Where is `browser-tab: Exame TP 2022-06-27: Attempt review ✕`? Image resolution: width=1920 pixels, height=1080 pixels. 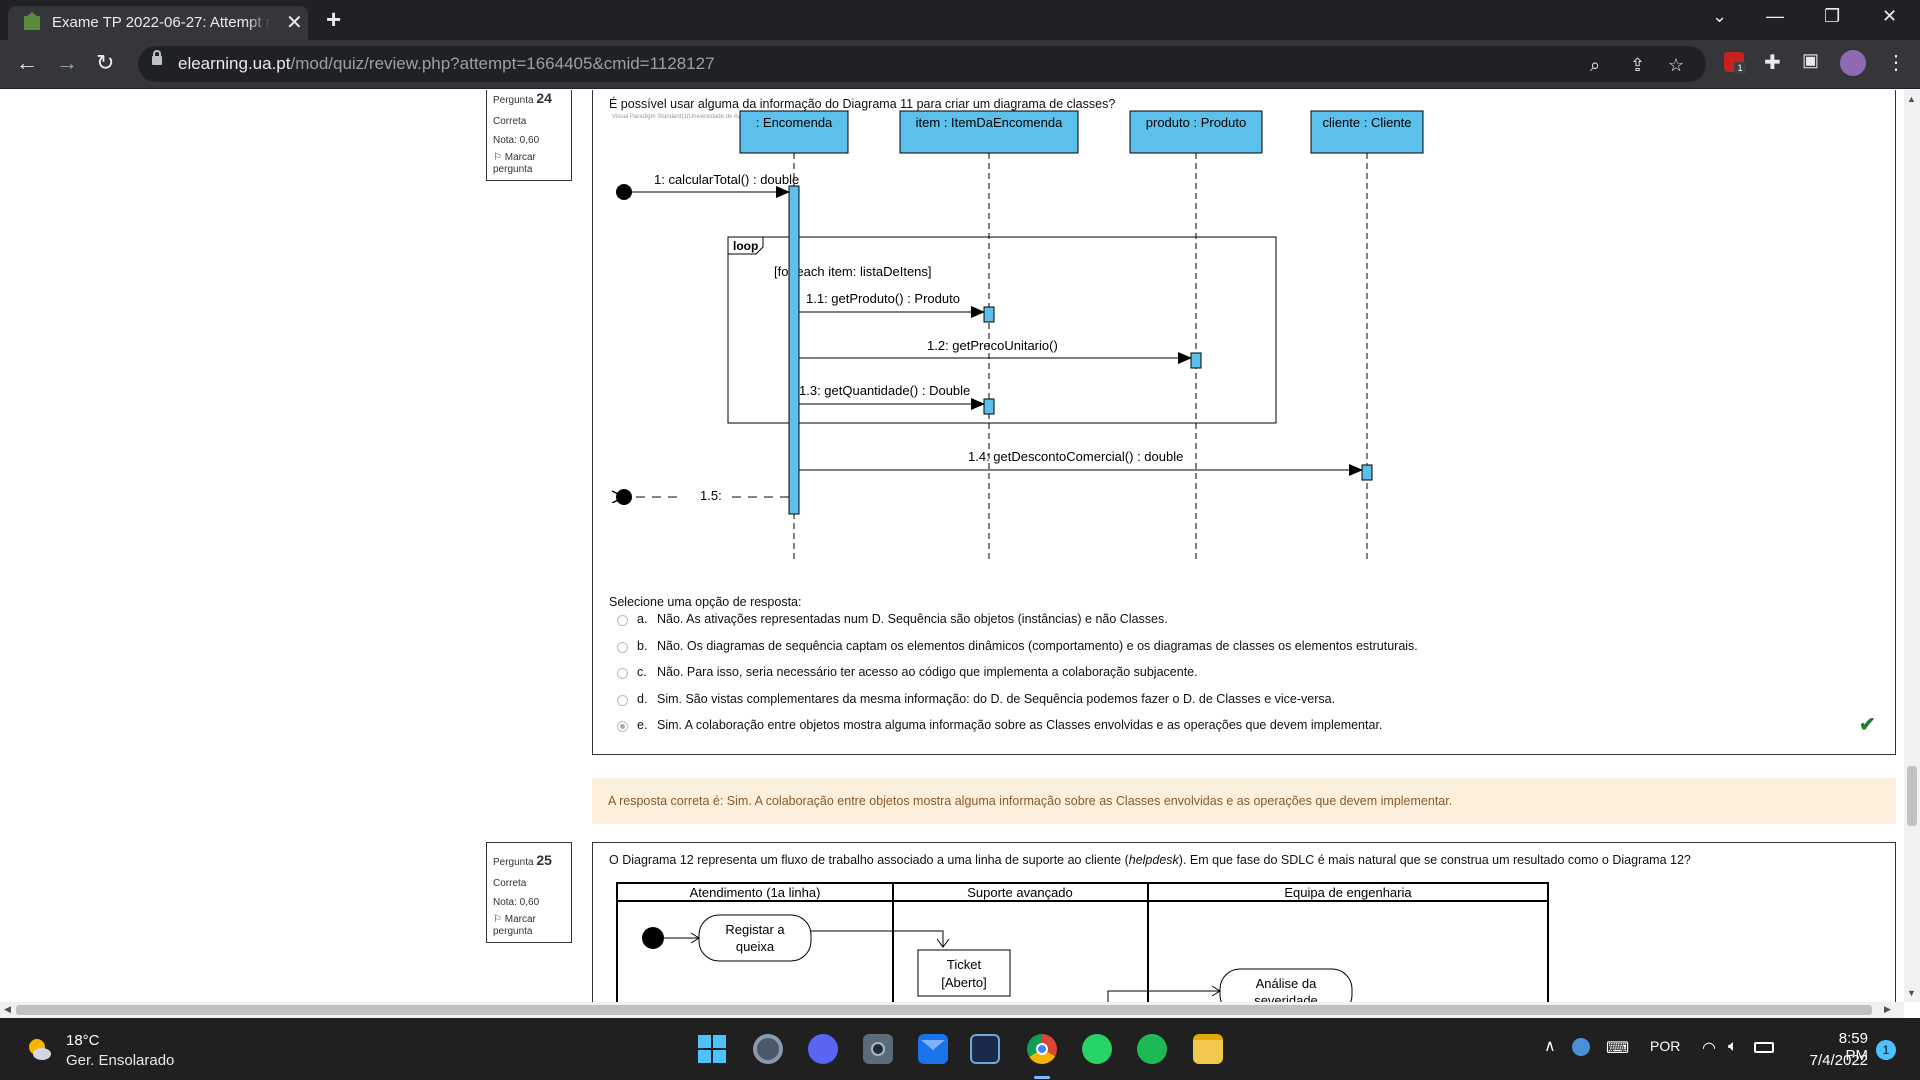 browser-tab: Exame TP 2022-06-27: Attempt review ✕ is located at coordinates (158, 23).